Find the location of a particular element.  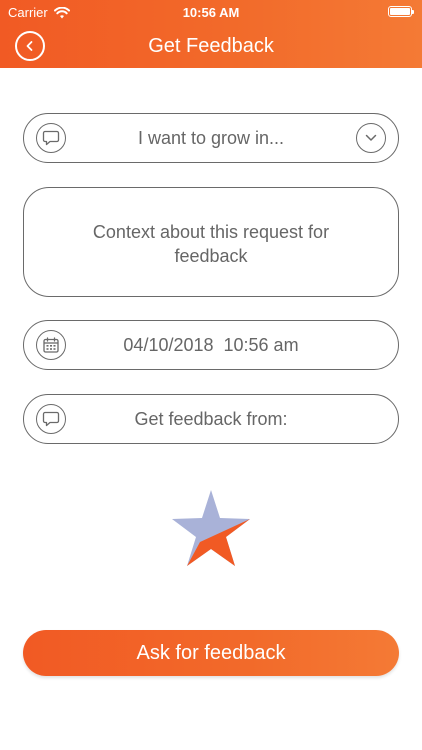

chevron-down-icon is located at coordinates (371, 138).